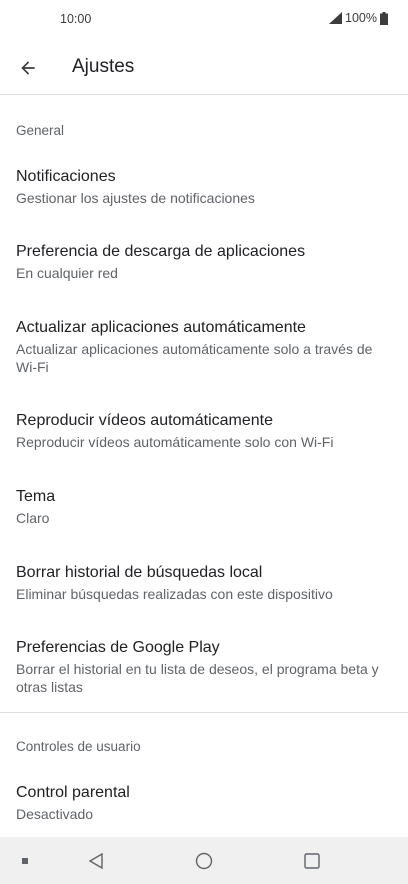 The height and width of the screenshot is (884, 408). I want to click on arrow-back-icon, so click(28, 68).